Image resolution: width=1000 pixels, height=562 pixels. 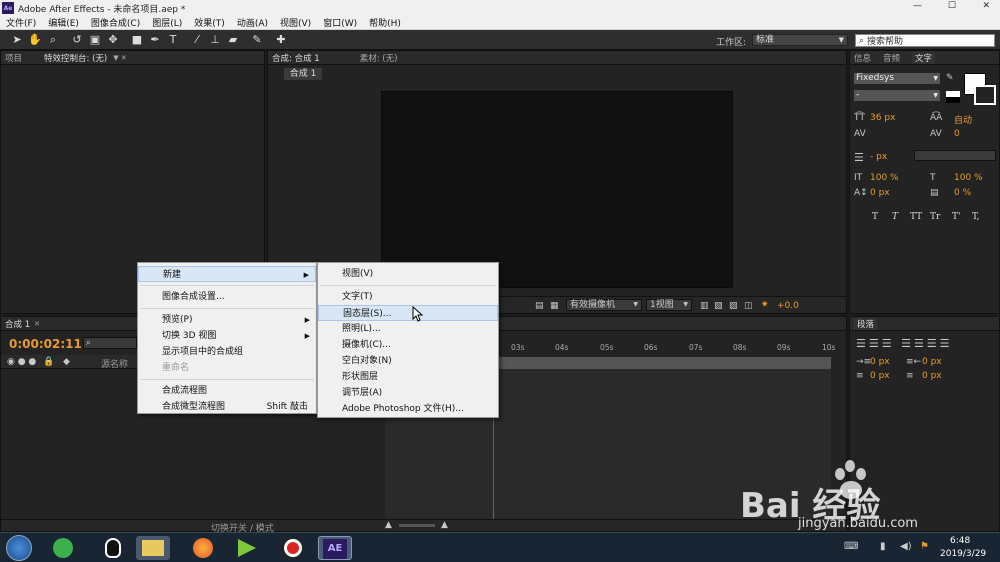 I want to click on menu-item-preview: 预览(P) ▶, so click(x=227, y=320).